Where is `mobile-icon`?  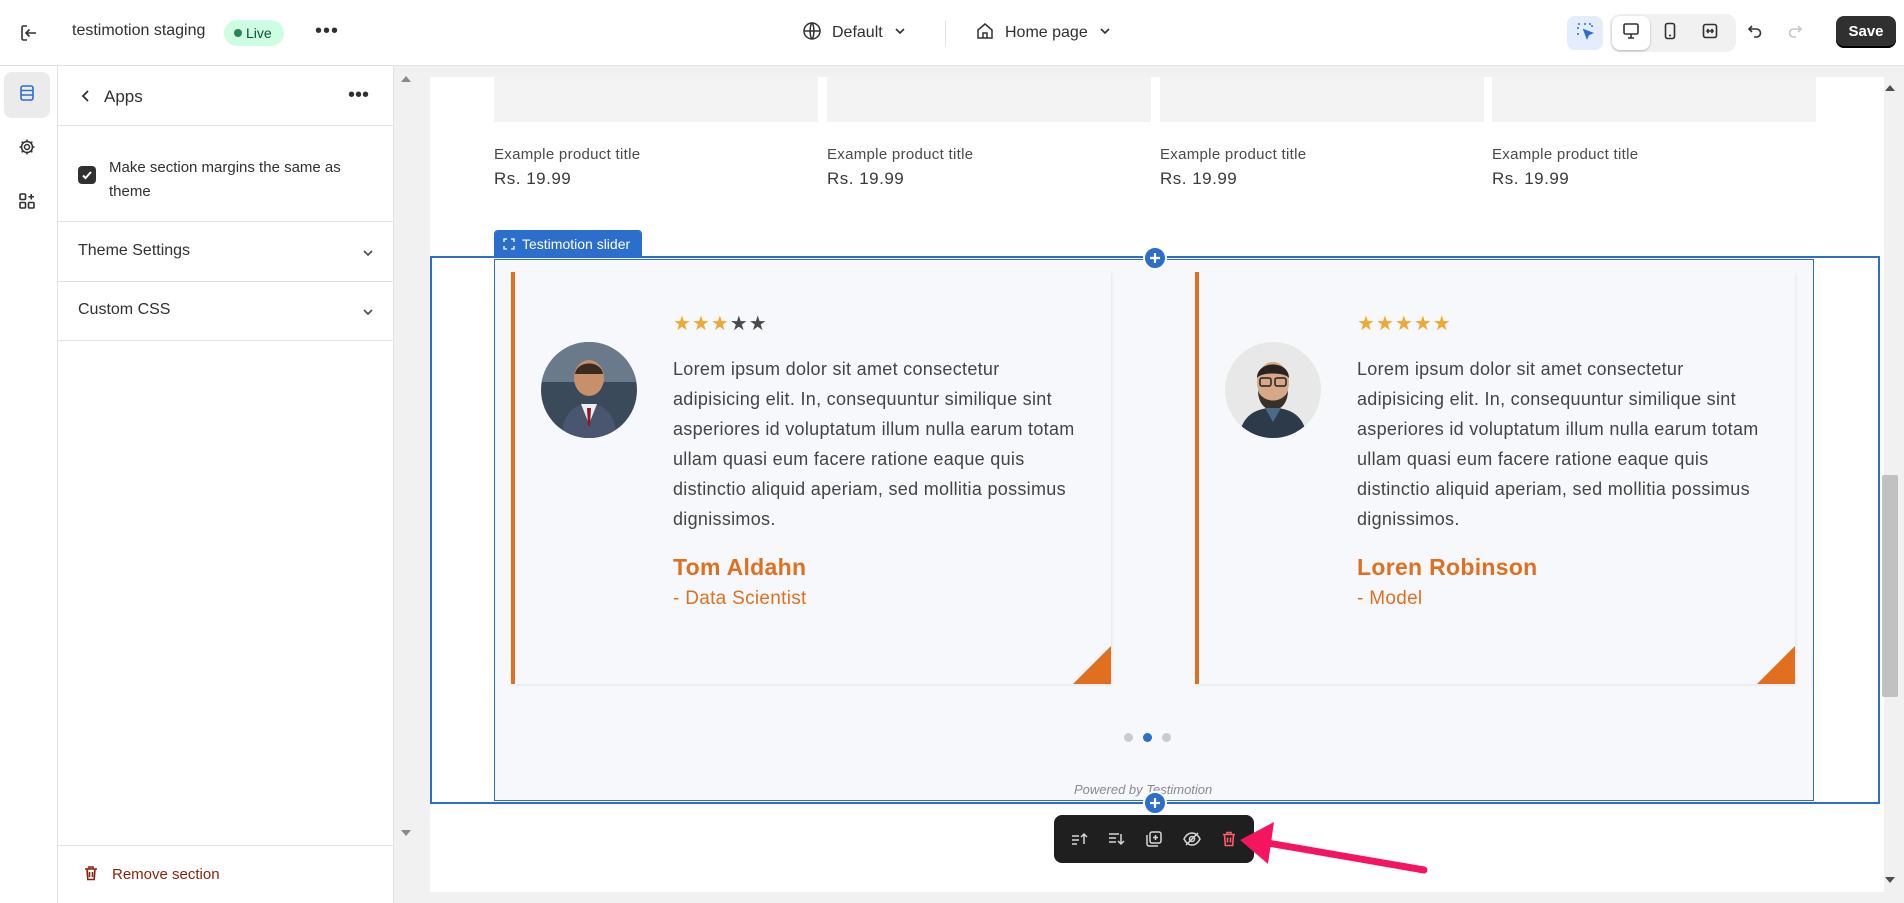
mobile-icon is located at coordinates (1670, 33).